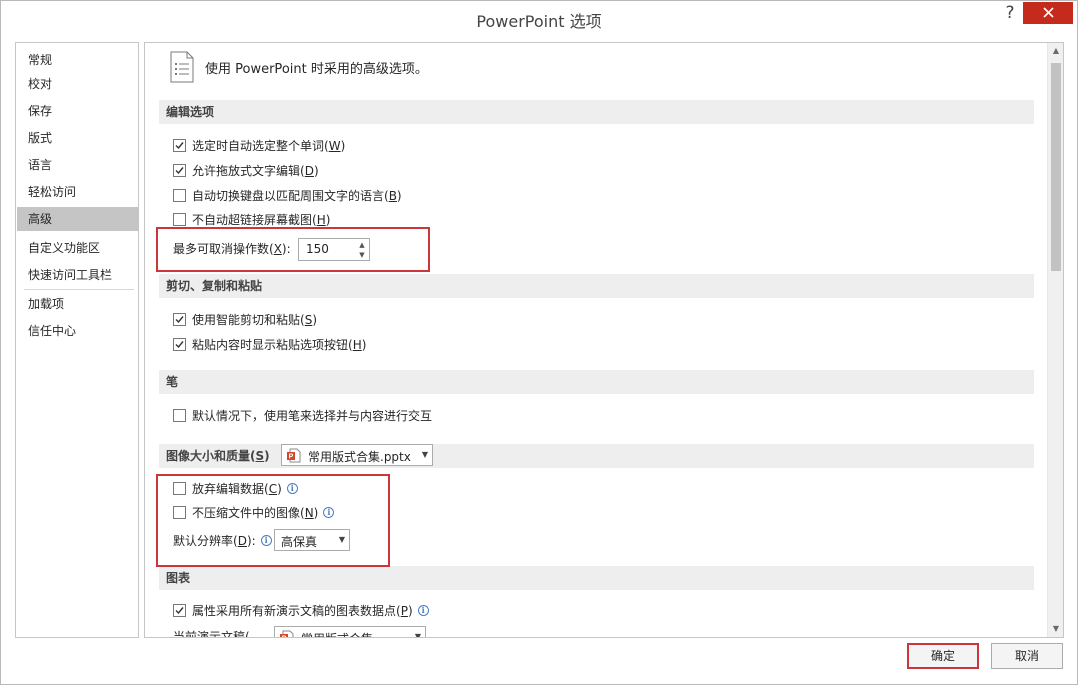 The height and width of the screenshot is (685, 1078). I want to click on sidebar-item-accessibility: 轻松访问, so click(77, 192).